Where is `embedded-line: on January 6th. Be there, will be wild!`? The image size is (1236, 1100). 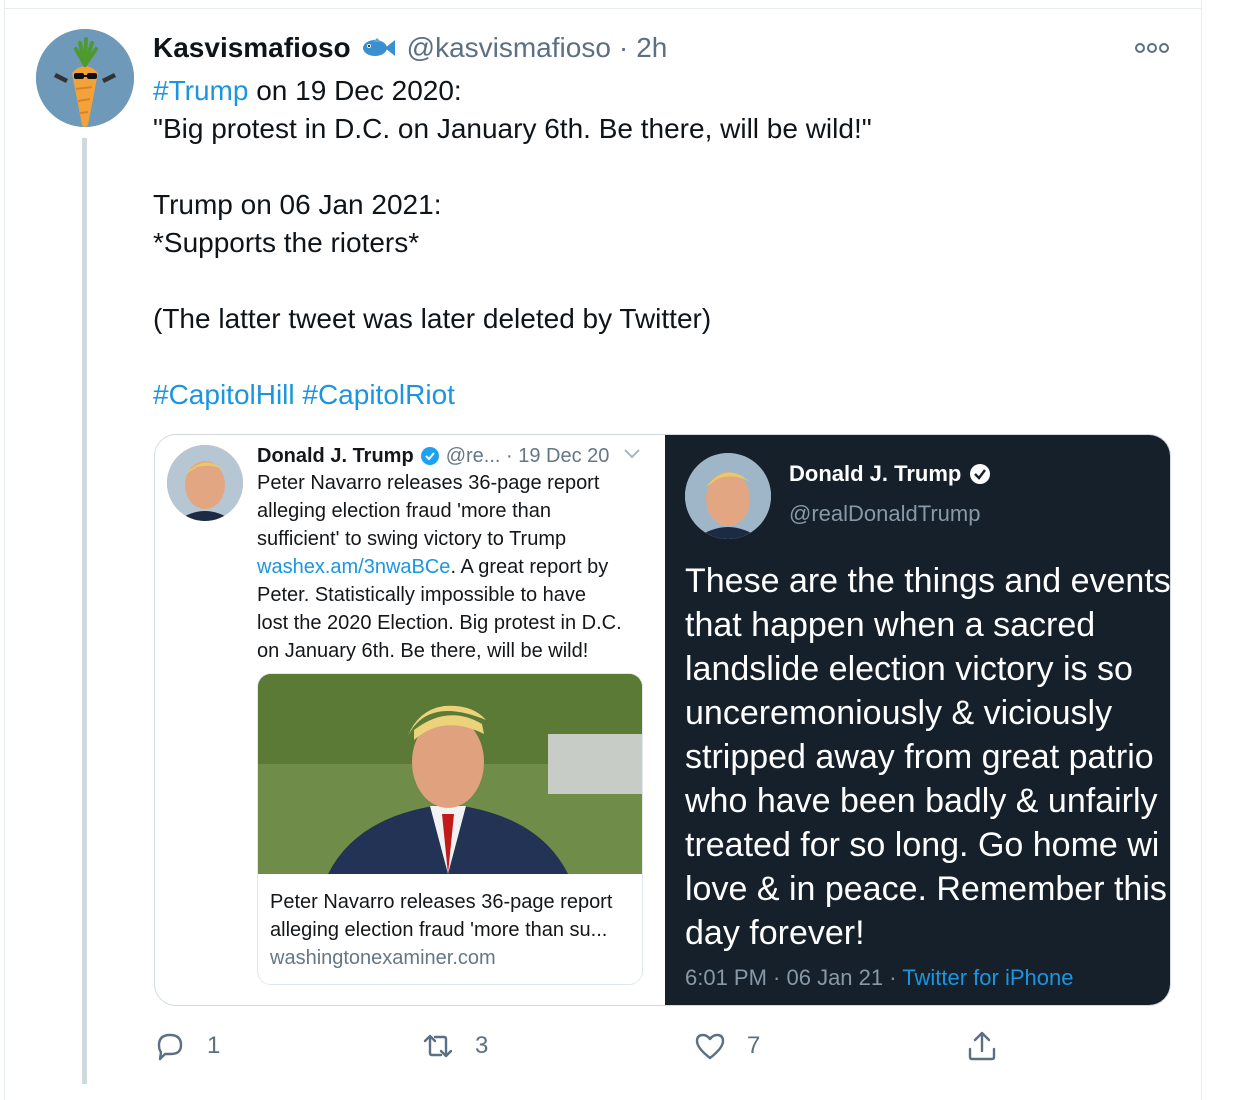
embedded-line: on January 6th. Be there, will be wild! is located at coordinates (423, 651).